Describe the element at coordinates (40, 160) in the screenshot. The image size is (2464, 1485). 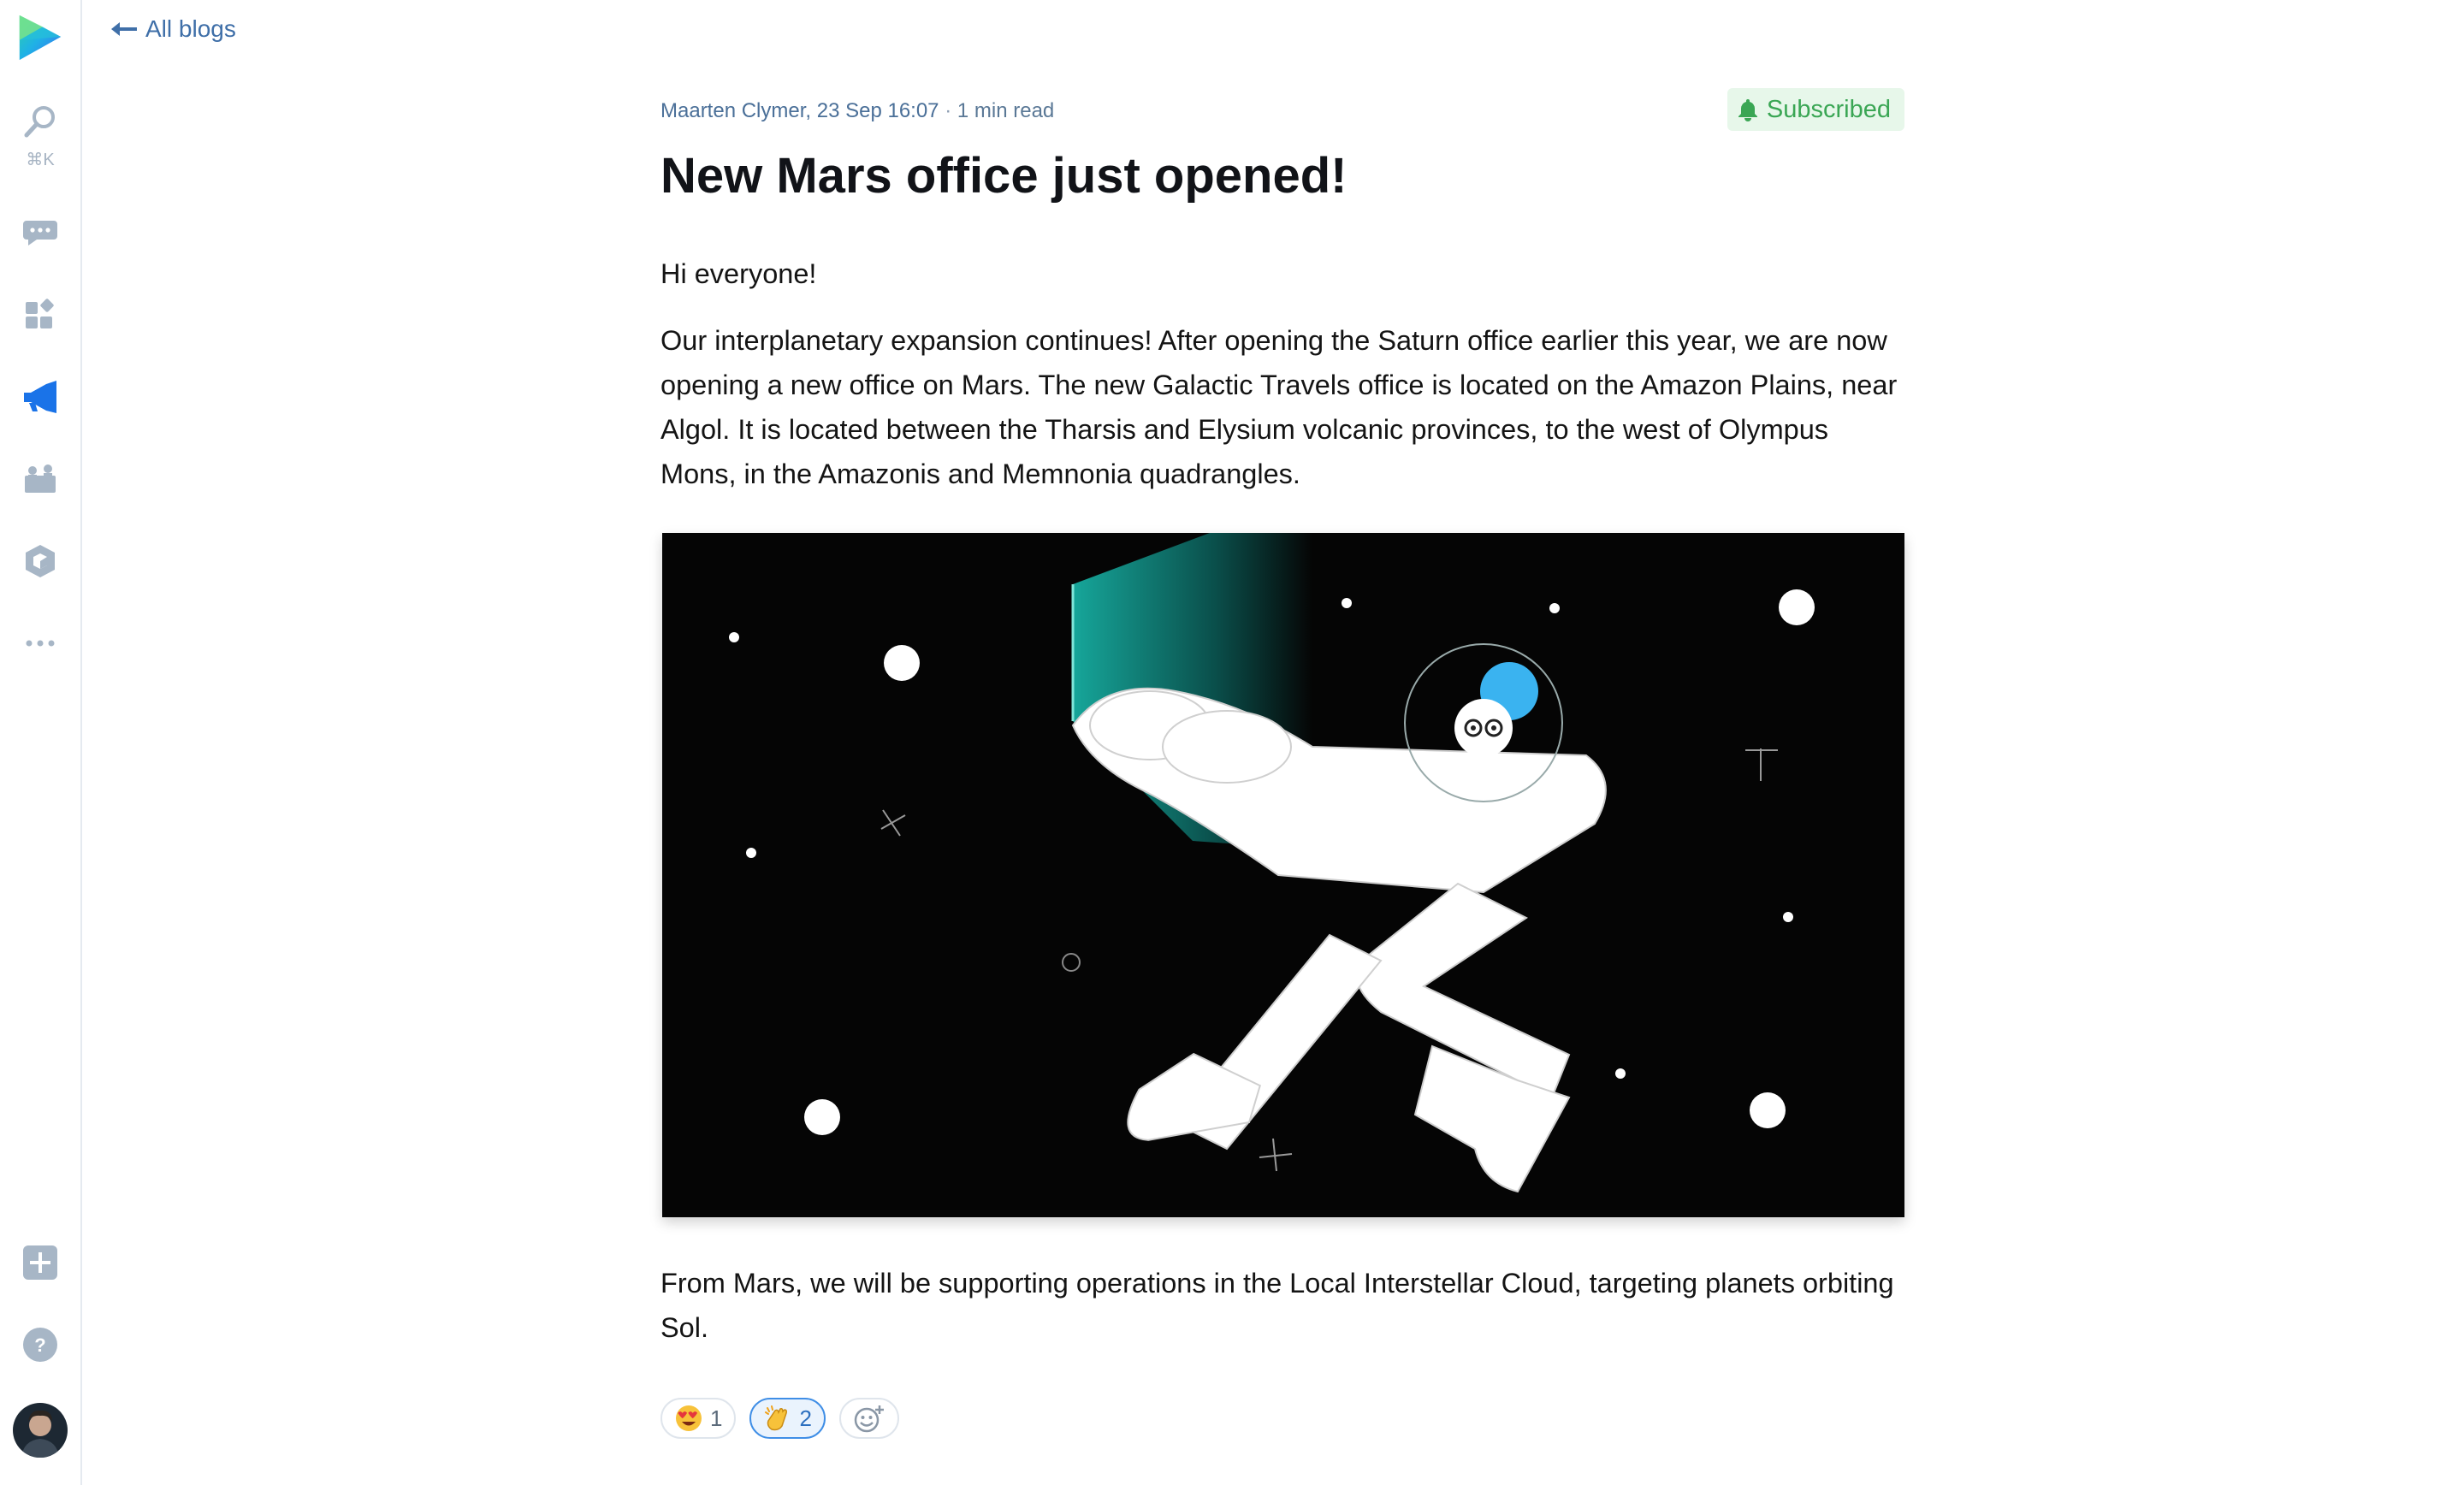
I see `search-shortcut-hint: ⌘K` at that location.